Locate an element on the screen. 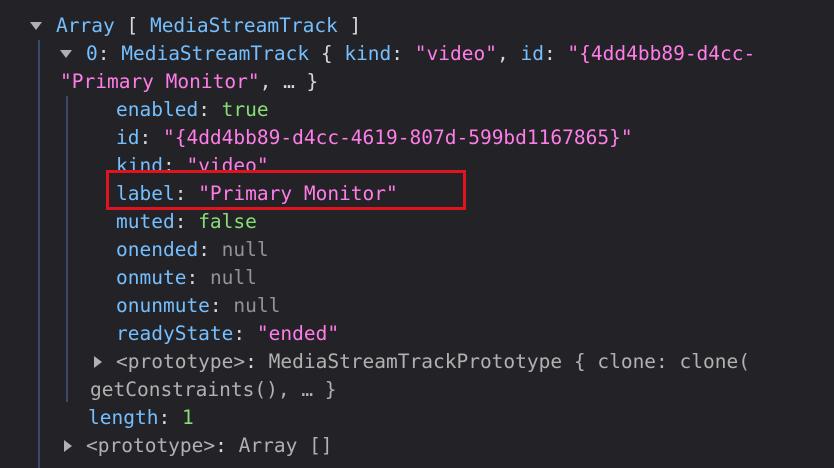 This screenshot has width=834, height=468. prop-muted: muted: false is located at coordinates (186, 221).